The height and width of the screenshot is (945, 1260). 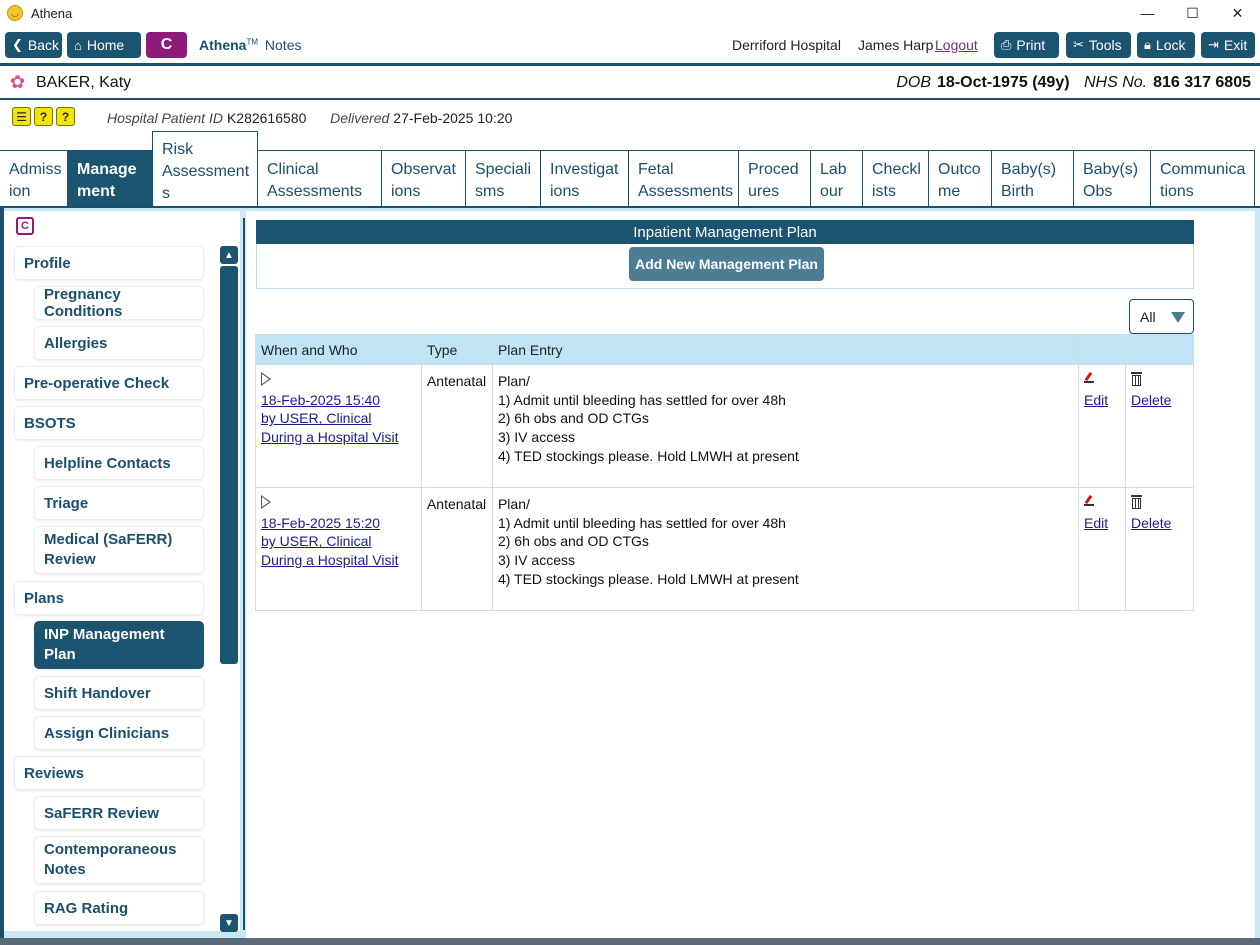 I want to click on window-controls: — ☐ ✕, so click(x=1192, y=13).